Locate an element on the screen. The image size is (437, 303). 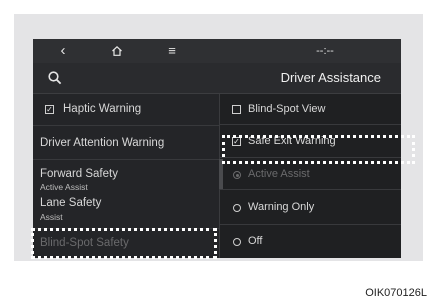
menu-item-driver-attention-warning: Driver Attention Warning is located at coordinates (126, 143).